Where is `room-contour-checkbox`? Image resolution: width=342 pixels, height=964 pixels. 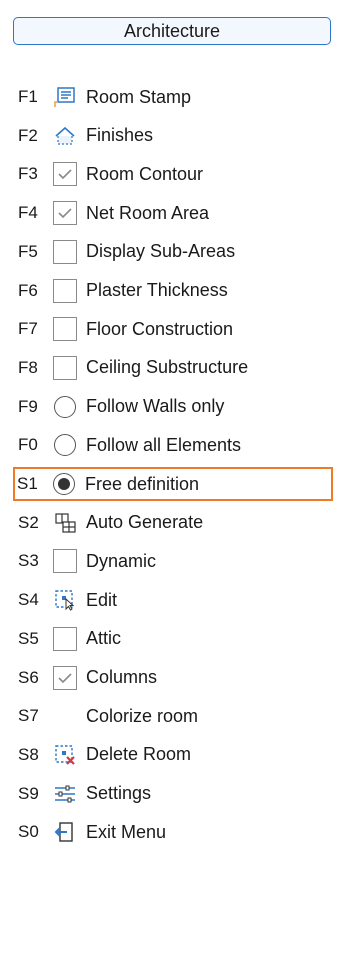 room-contour-checkbox is located at coordinates (65, 174).